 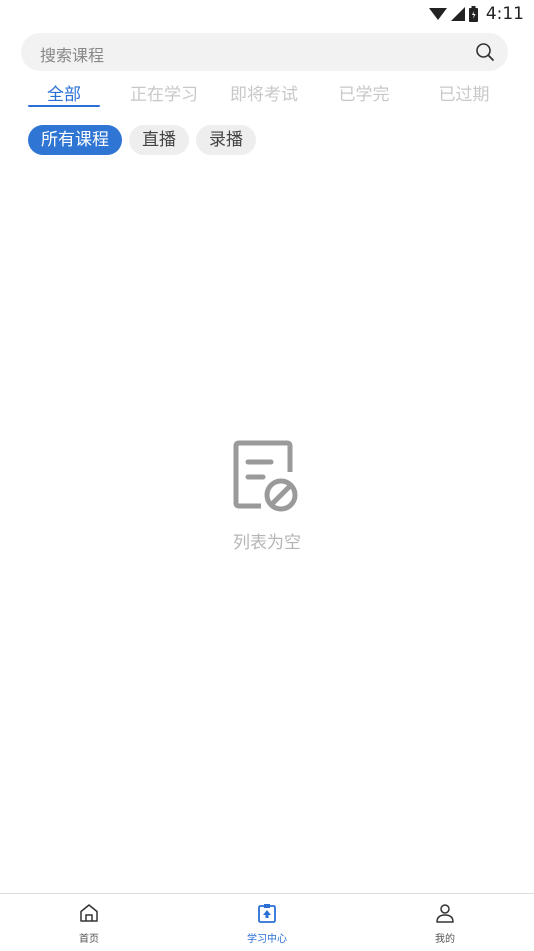 I want to click on nav-profile-label: 我的, so click(x=445, y=939).